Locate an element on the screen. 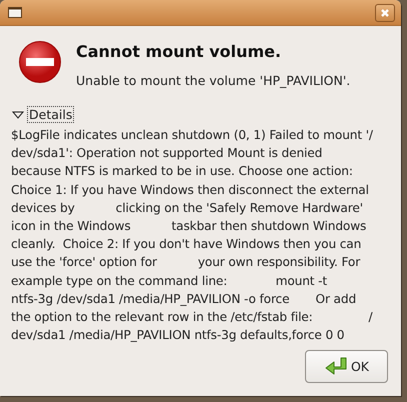 The image size is (407, 402). close-button is located at coordinates (385, 13).